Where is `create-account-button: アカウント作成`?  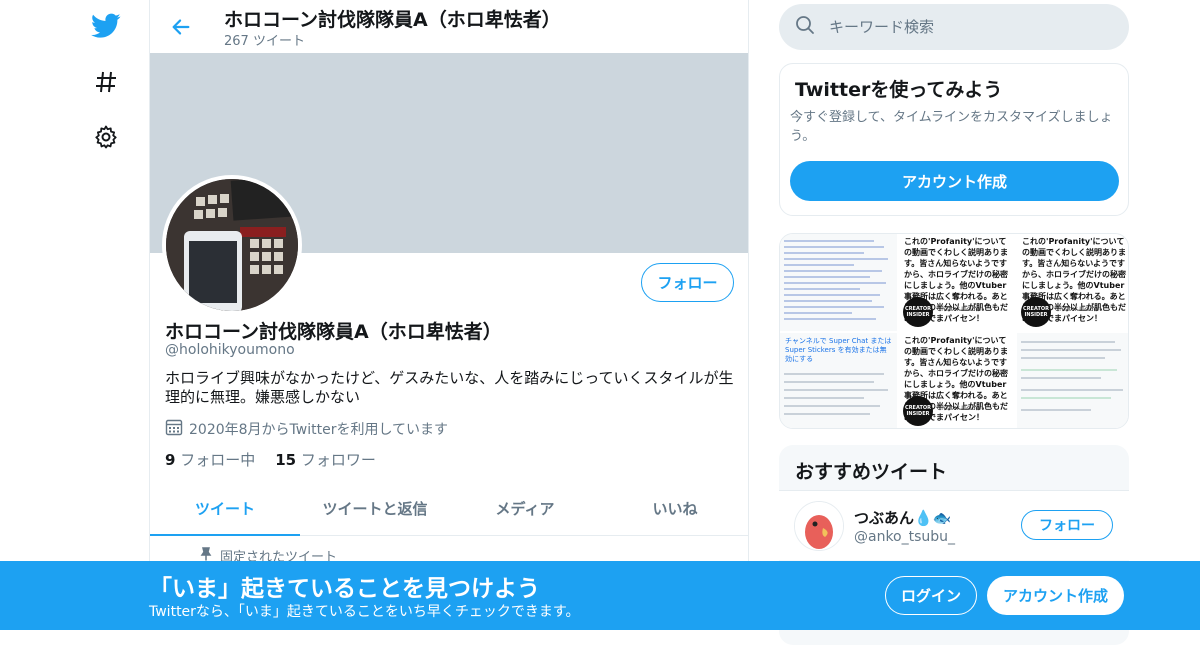 create-account-button: アカウント作成 is located at coordinates (954, 181).